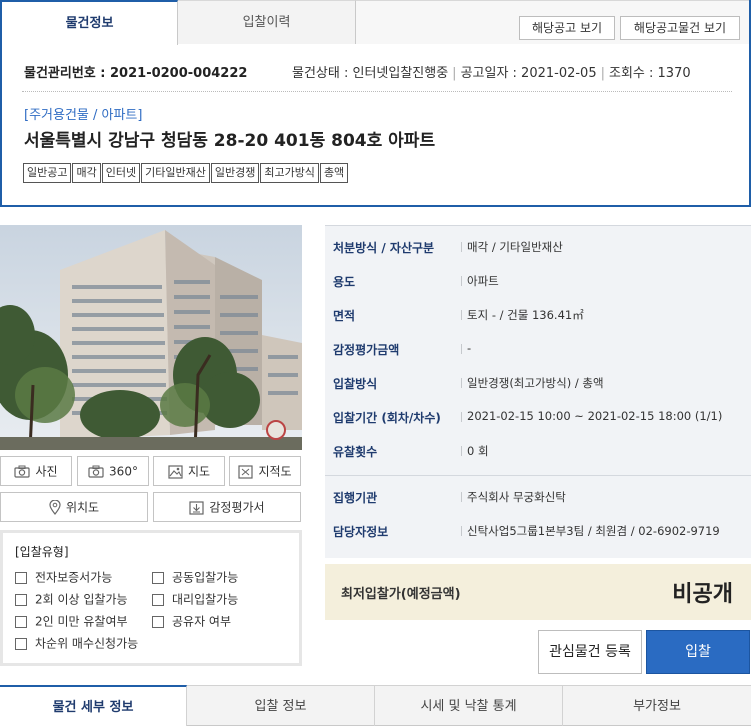  Describe the element at coordinates (202, 621) in the screenshot. I see `option-label: 공유자 여부` at that location.